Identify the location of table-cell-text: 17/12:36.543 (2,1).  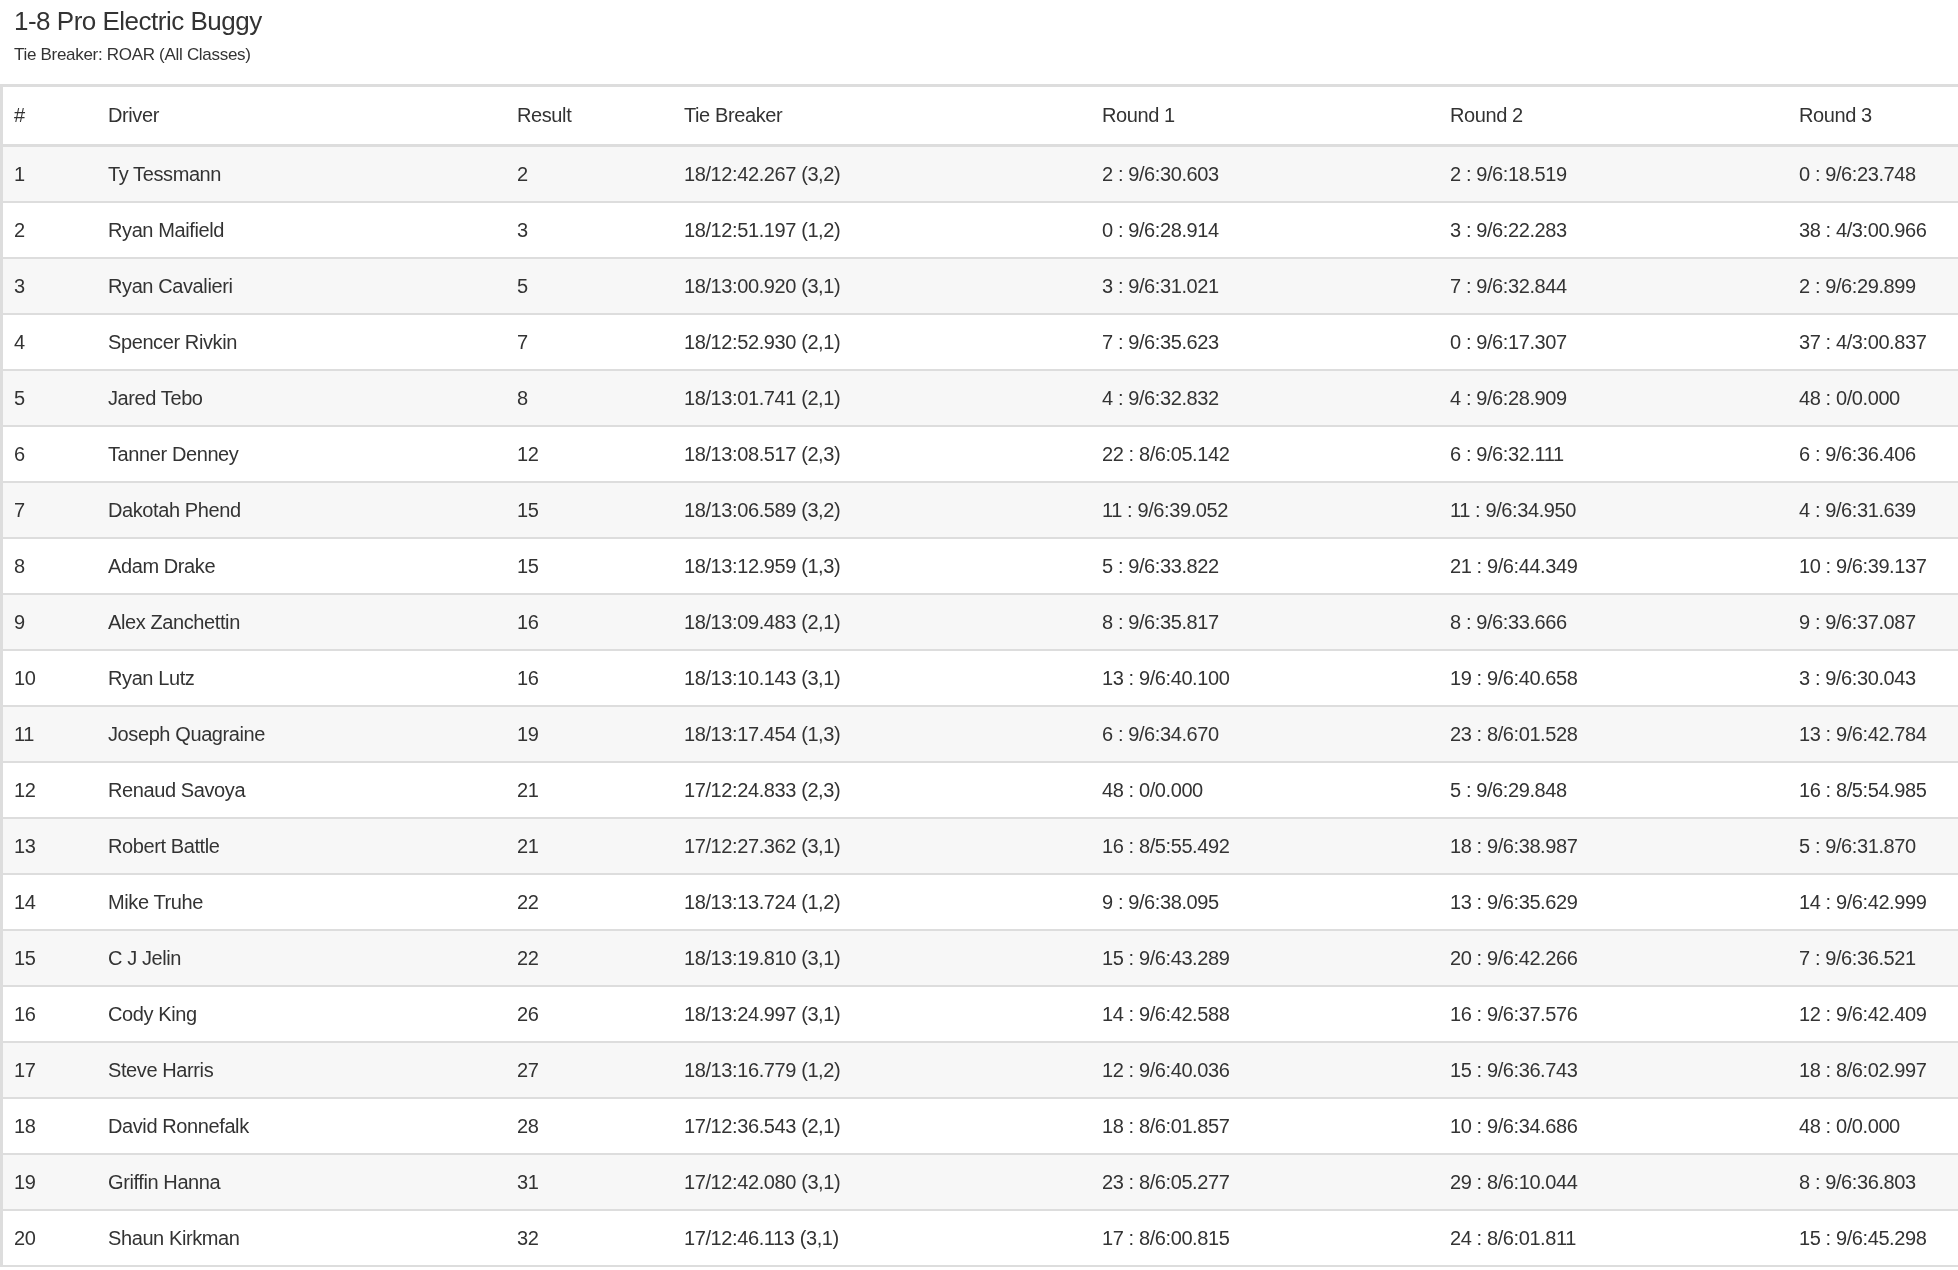
(762, 1126).